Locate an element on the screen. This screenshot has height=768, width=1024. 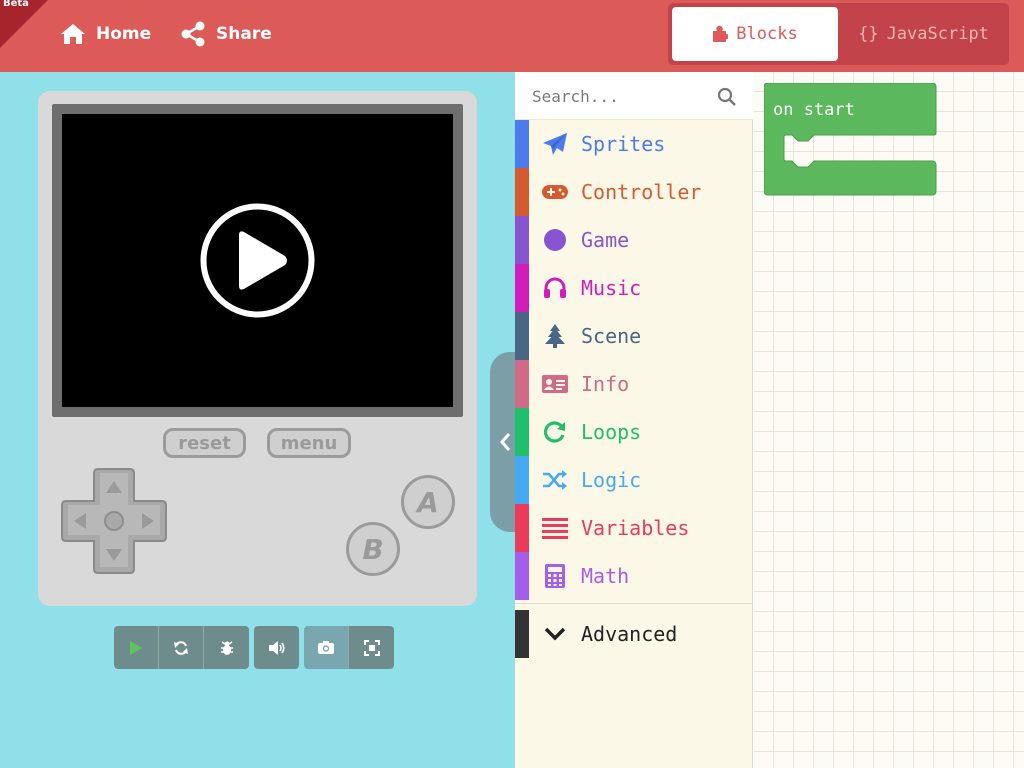
home-icon is located at coordinates (73, 34).